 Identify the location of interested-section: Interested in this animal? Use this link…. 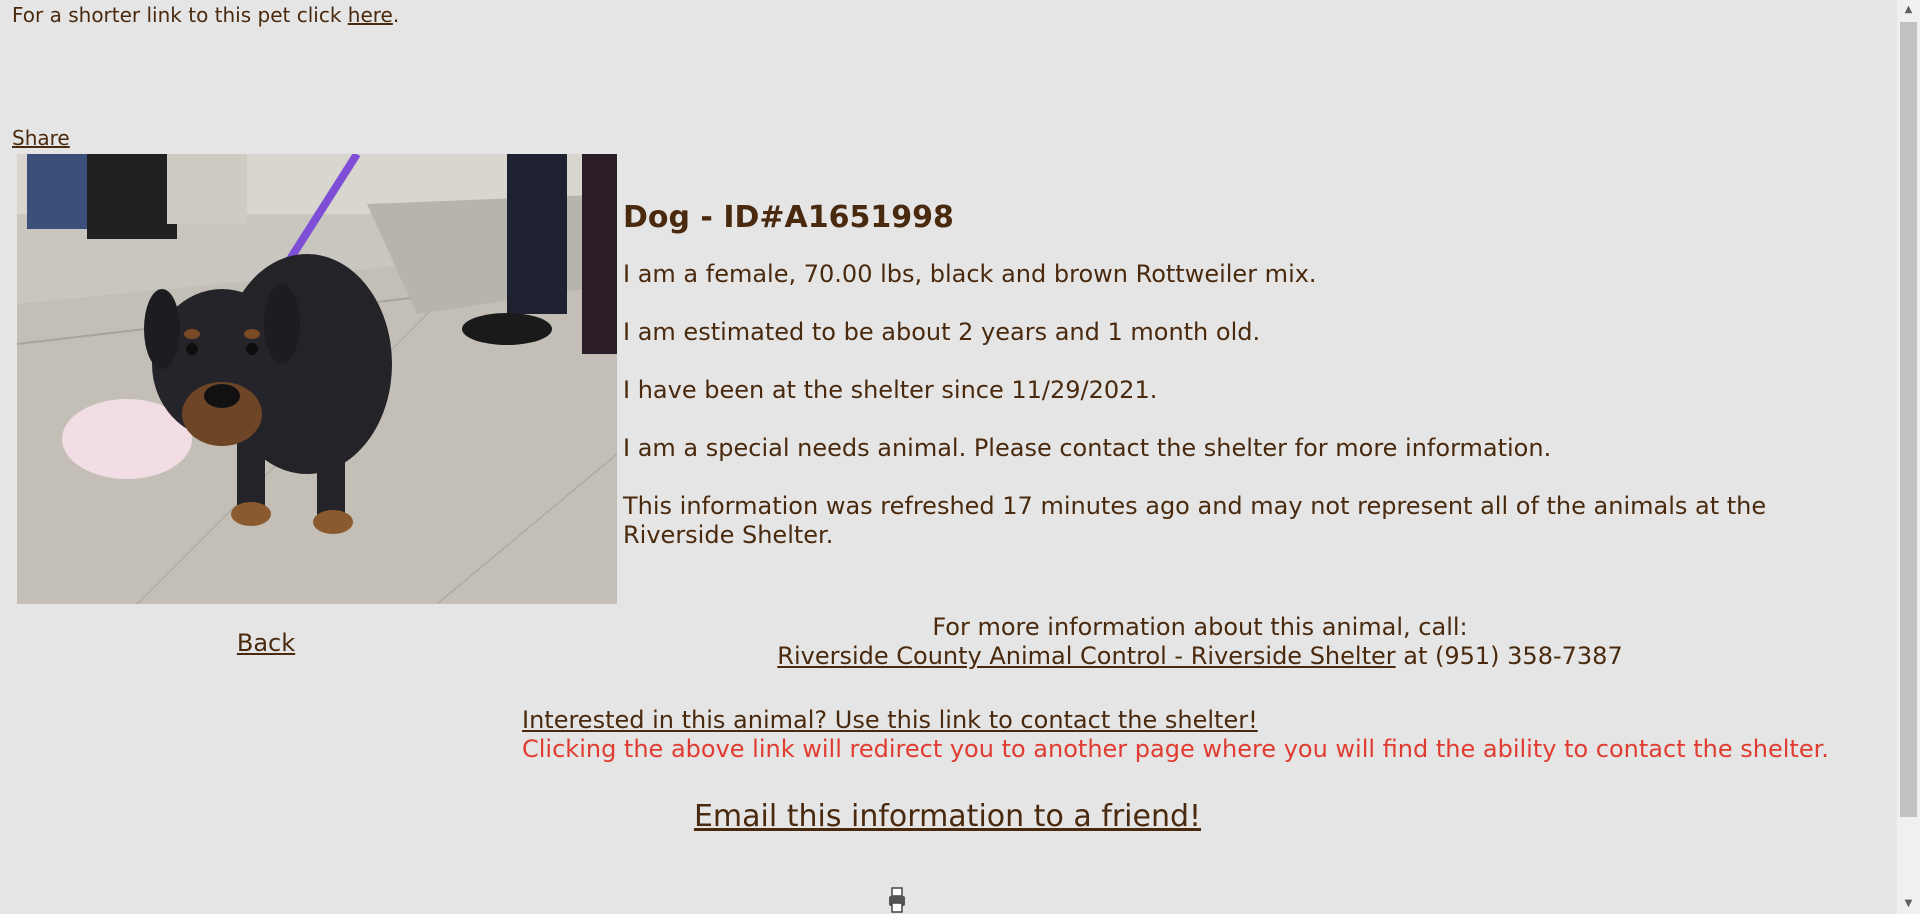
(1175, 735).